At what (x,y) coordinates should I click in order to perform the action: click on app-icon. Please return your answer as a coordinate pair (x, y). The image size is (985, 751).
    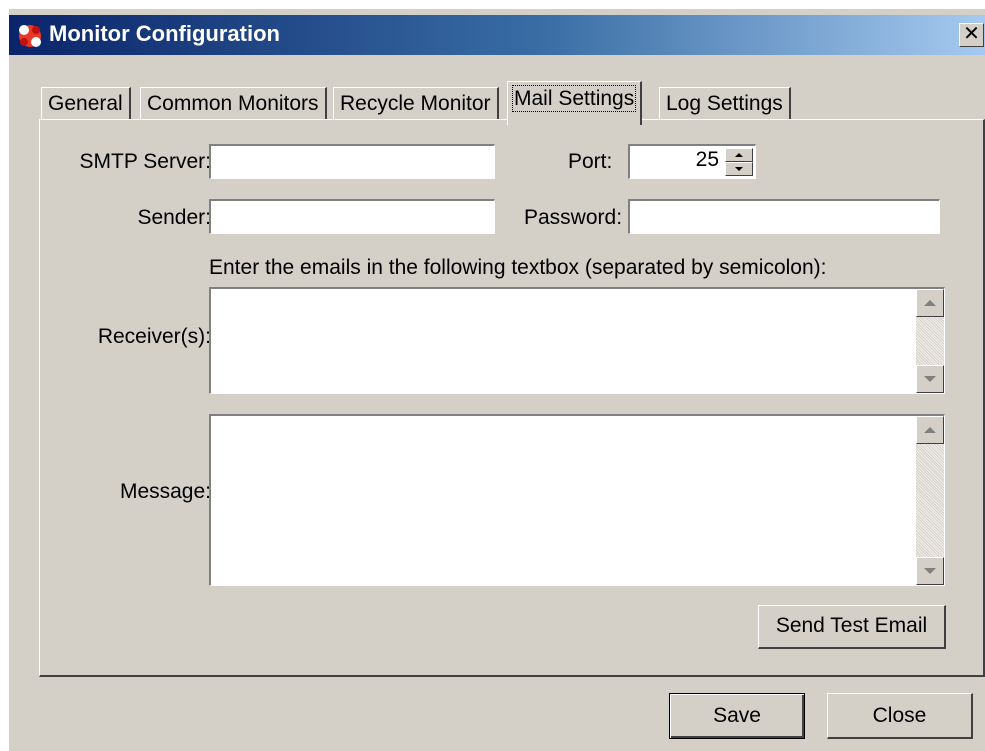
    Looking at the image, I should click on (30, 36).